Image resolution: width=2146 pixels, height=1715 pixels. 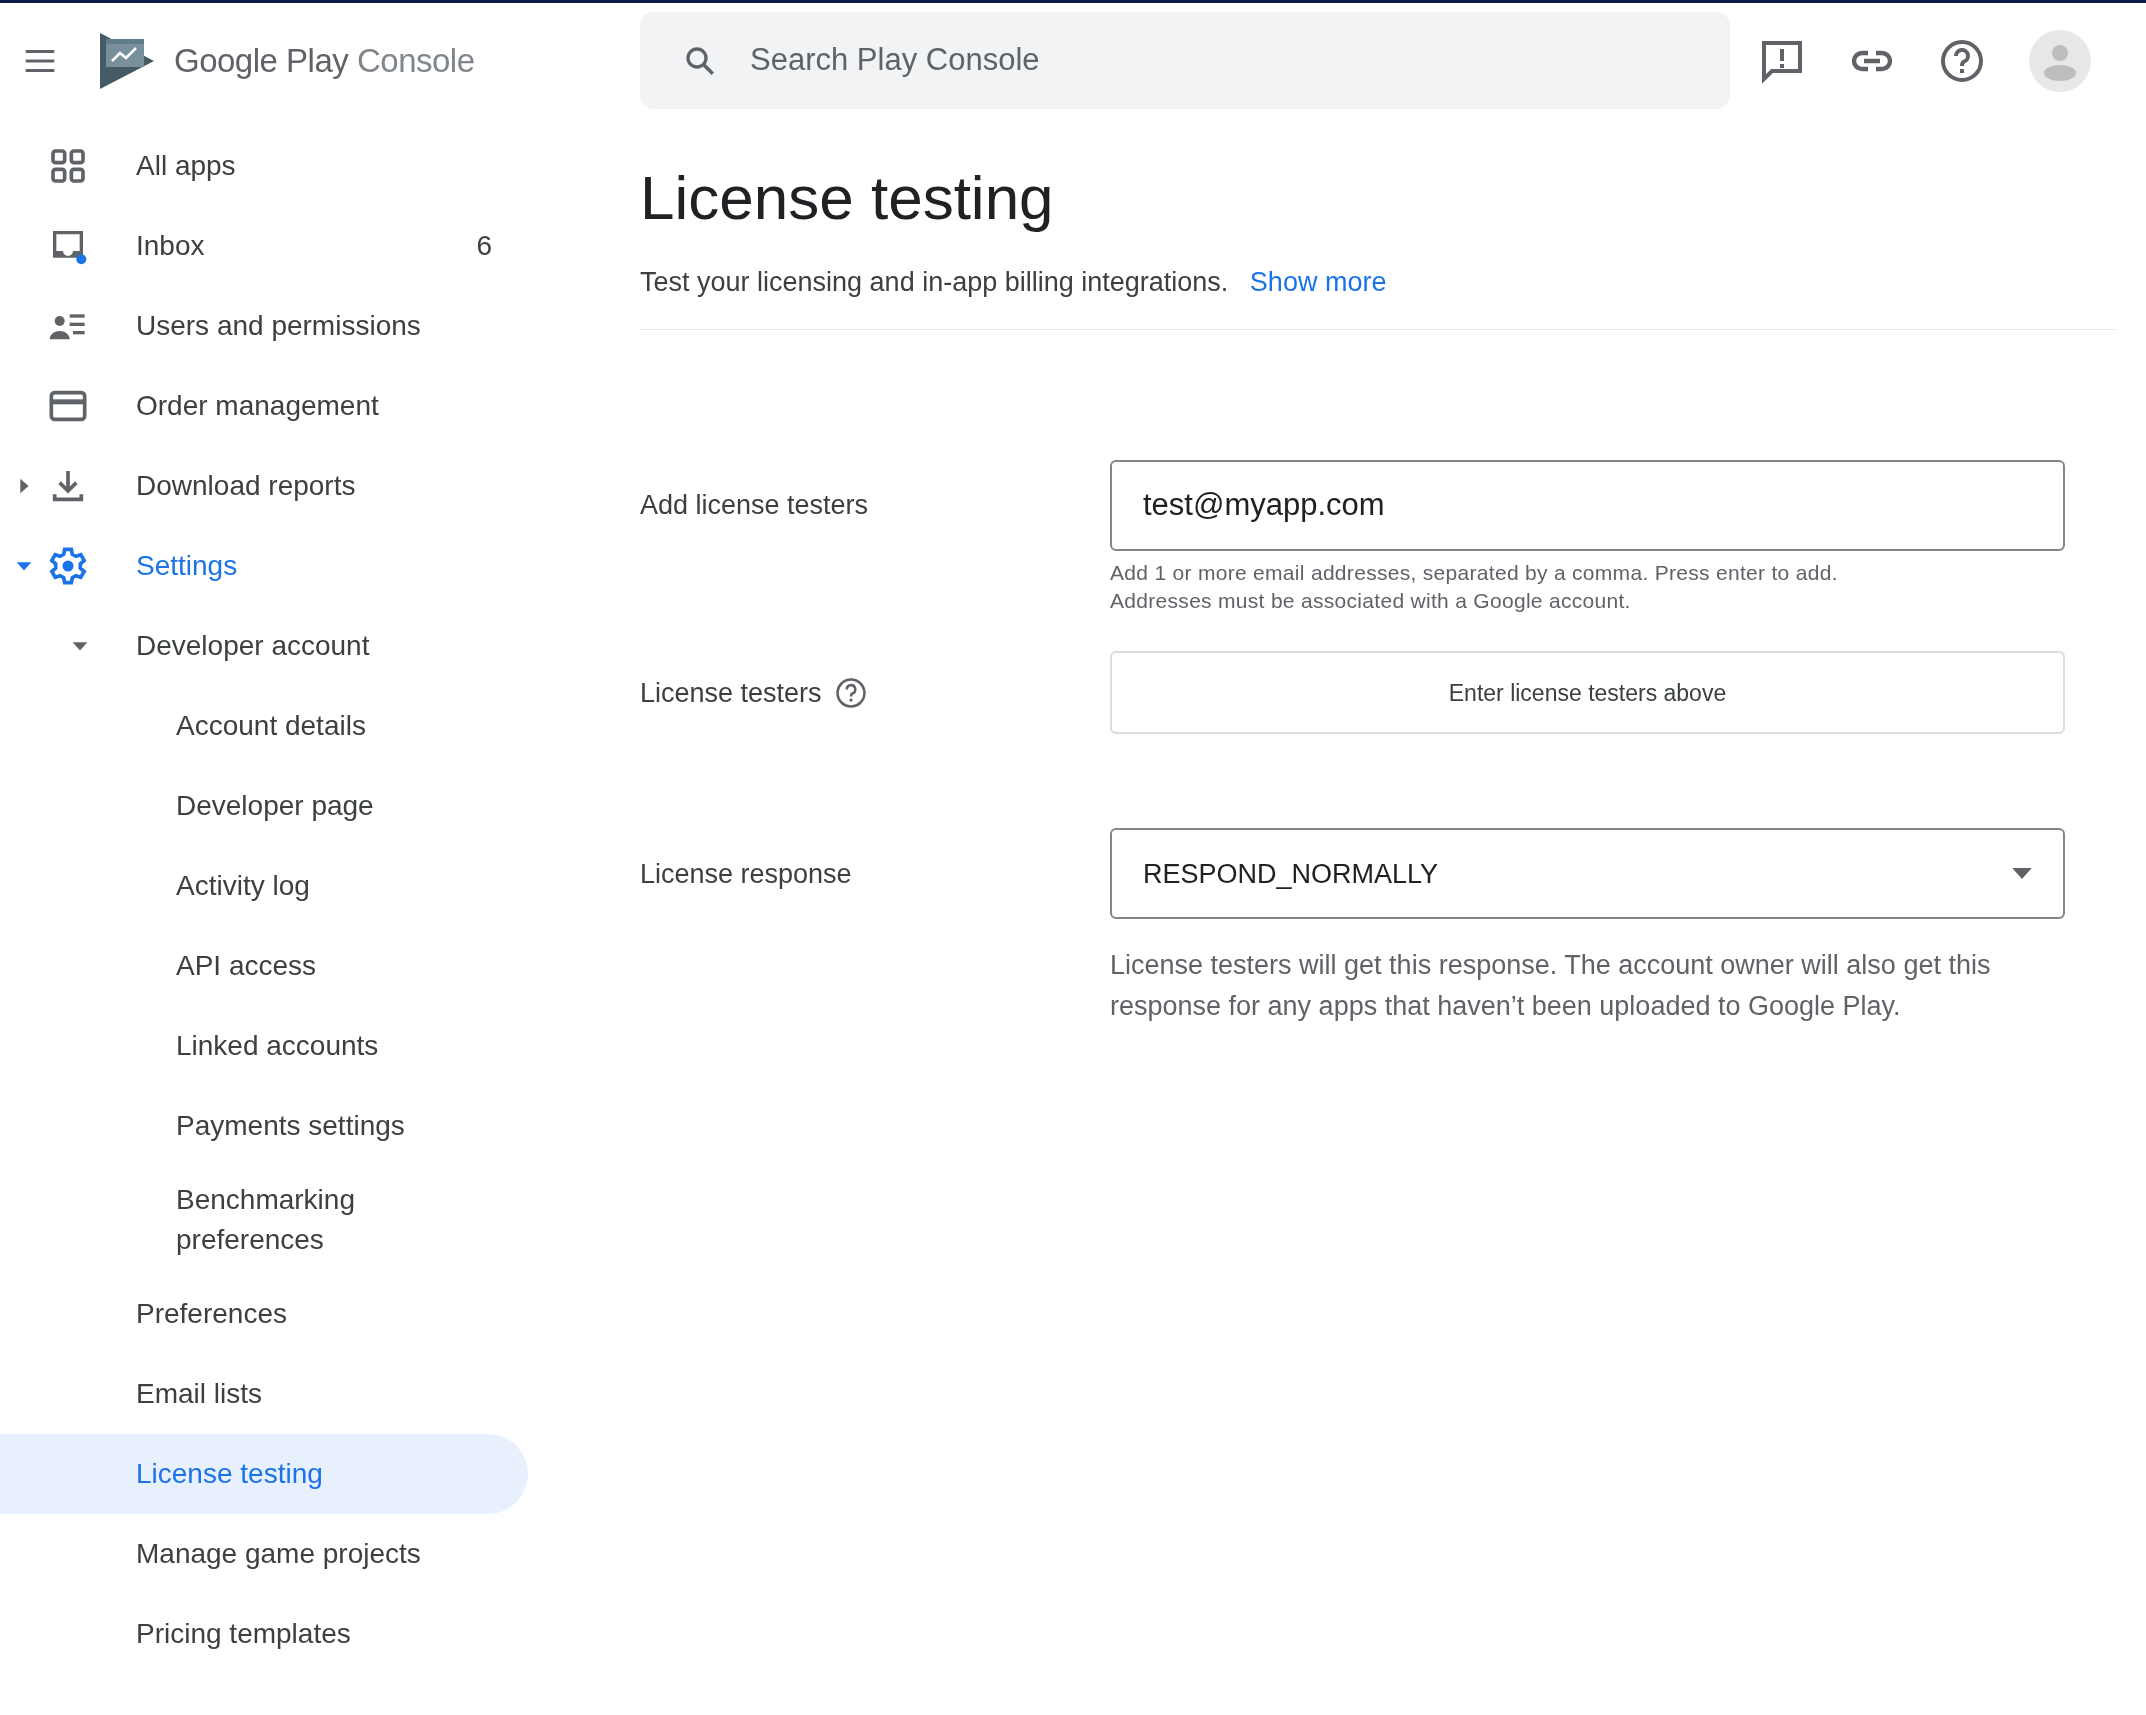 What do you see at coordinates (264, 566) in the screenshot?
I see `sidebar-item: Settings` at bounding box center [264, 566].